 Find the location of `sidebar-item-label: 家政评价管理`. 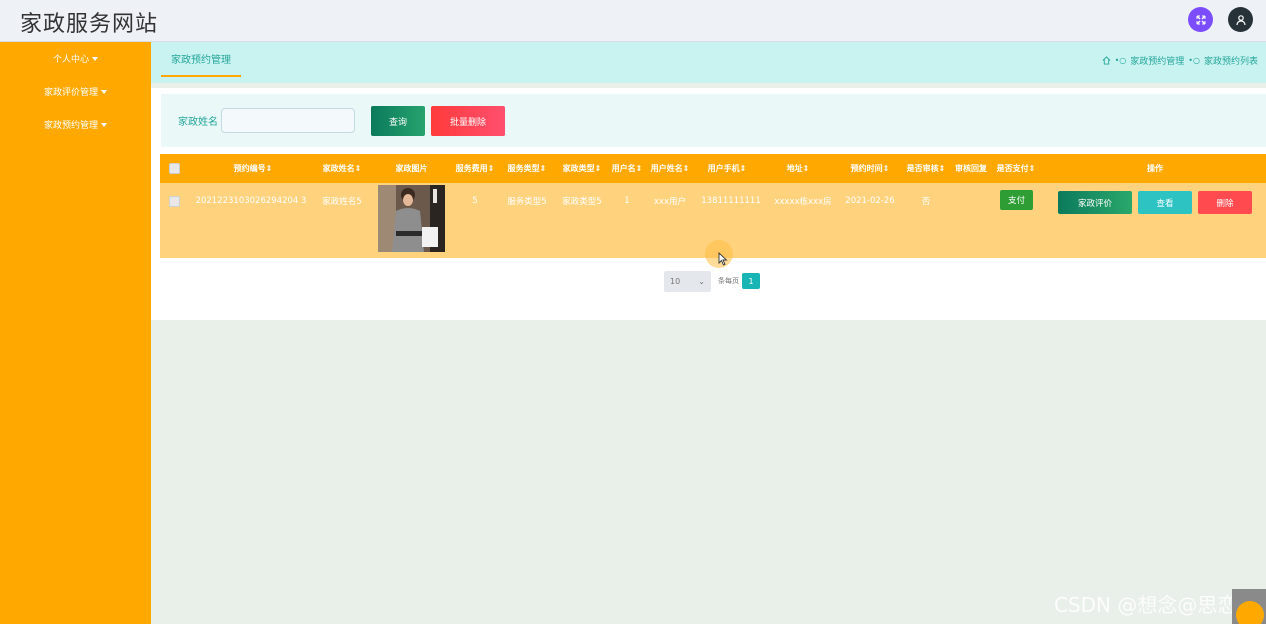

sidebar-item-label: 家政评价管理 is located at coordinates (70, 93).